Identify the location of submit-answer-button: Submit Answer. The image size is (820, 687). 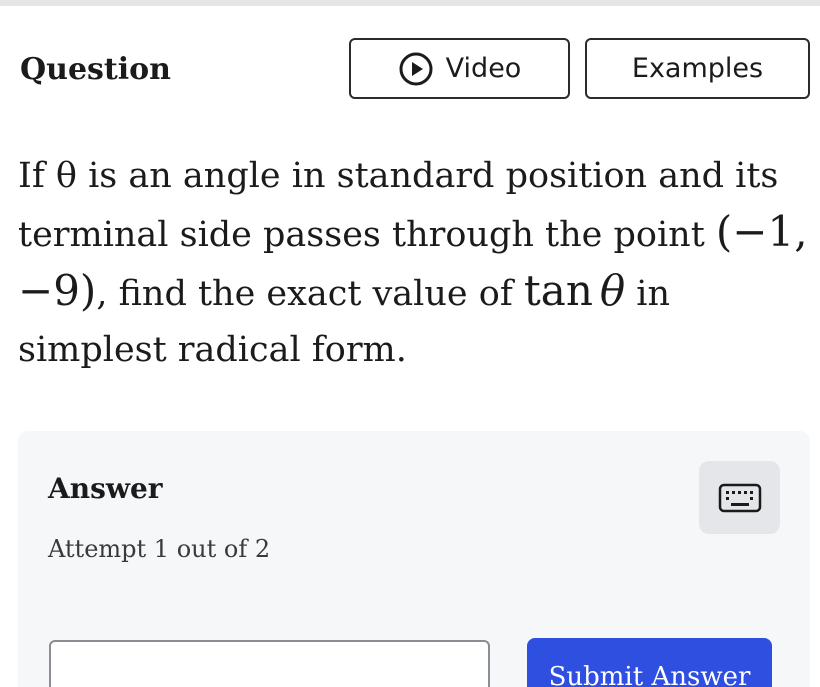
(649, 662).